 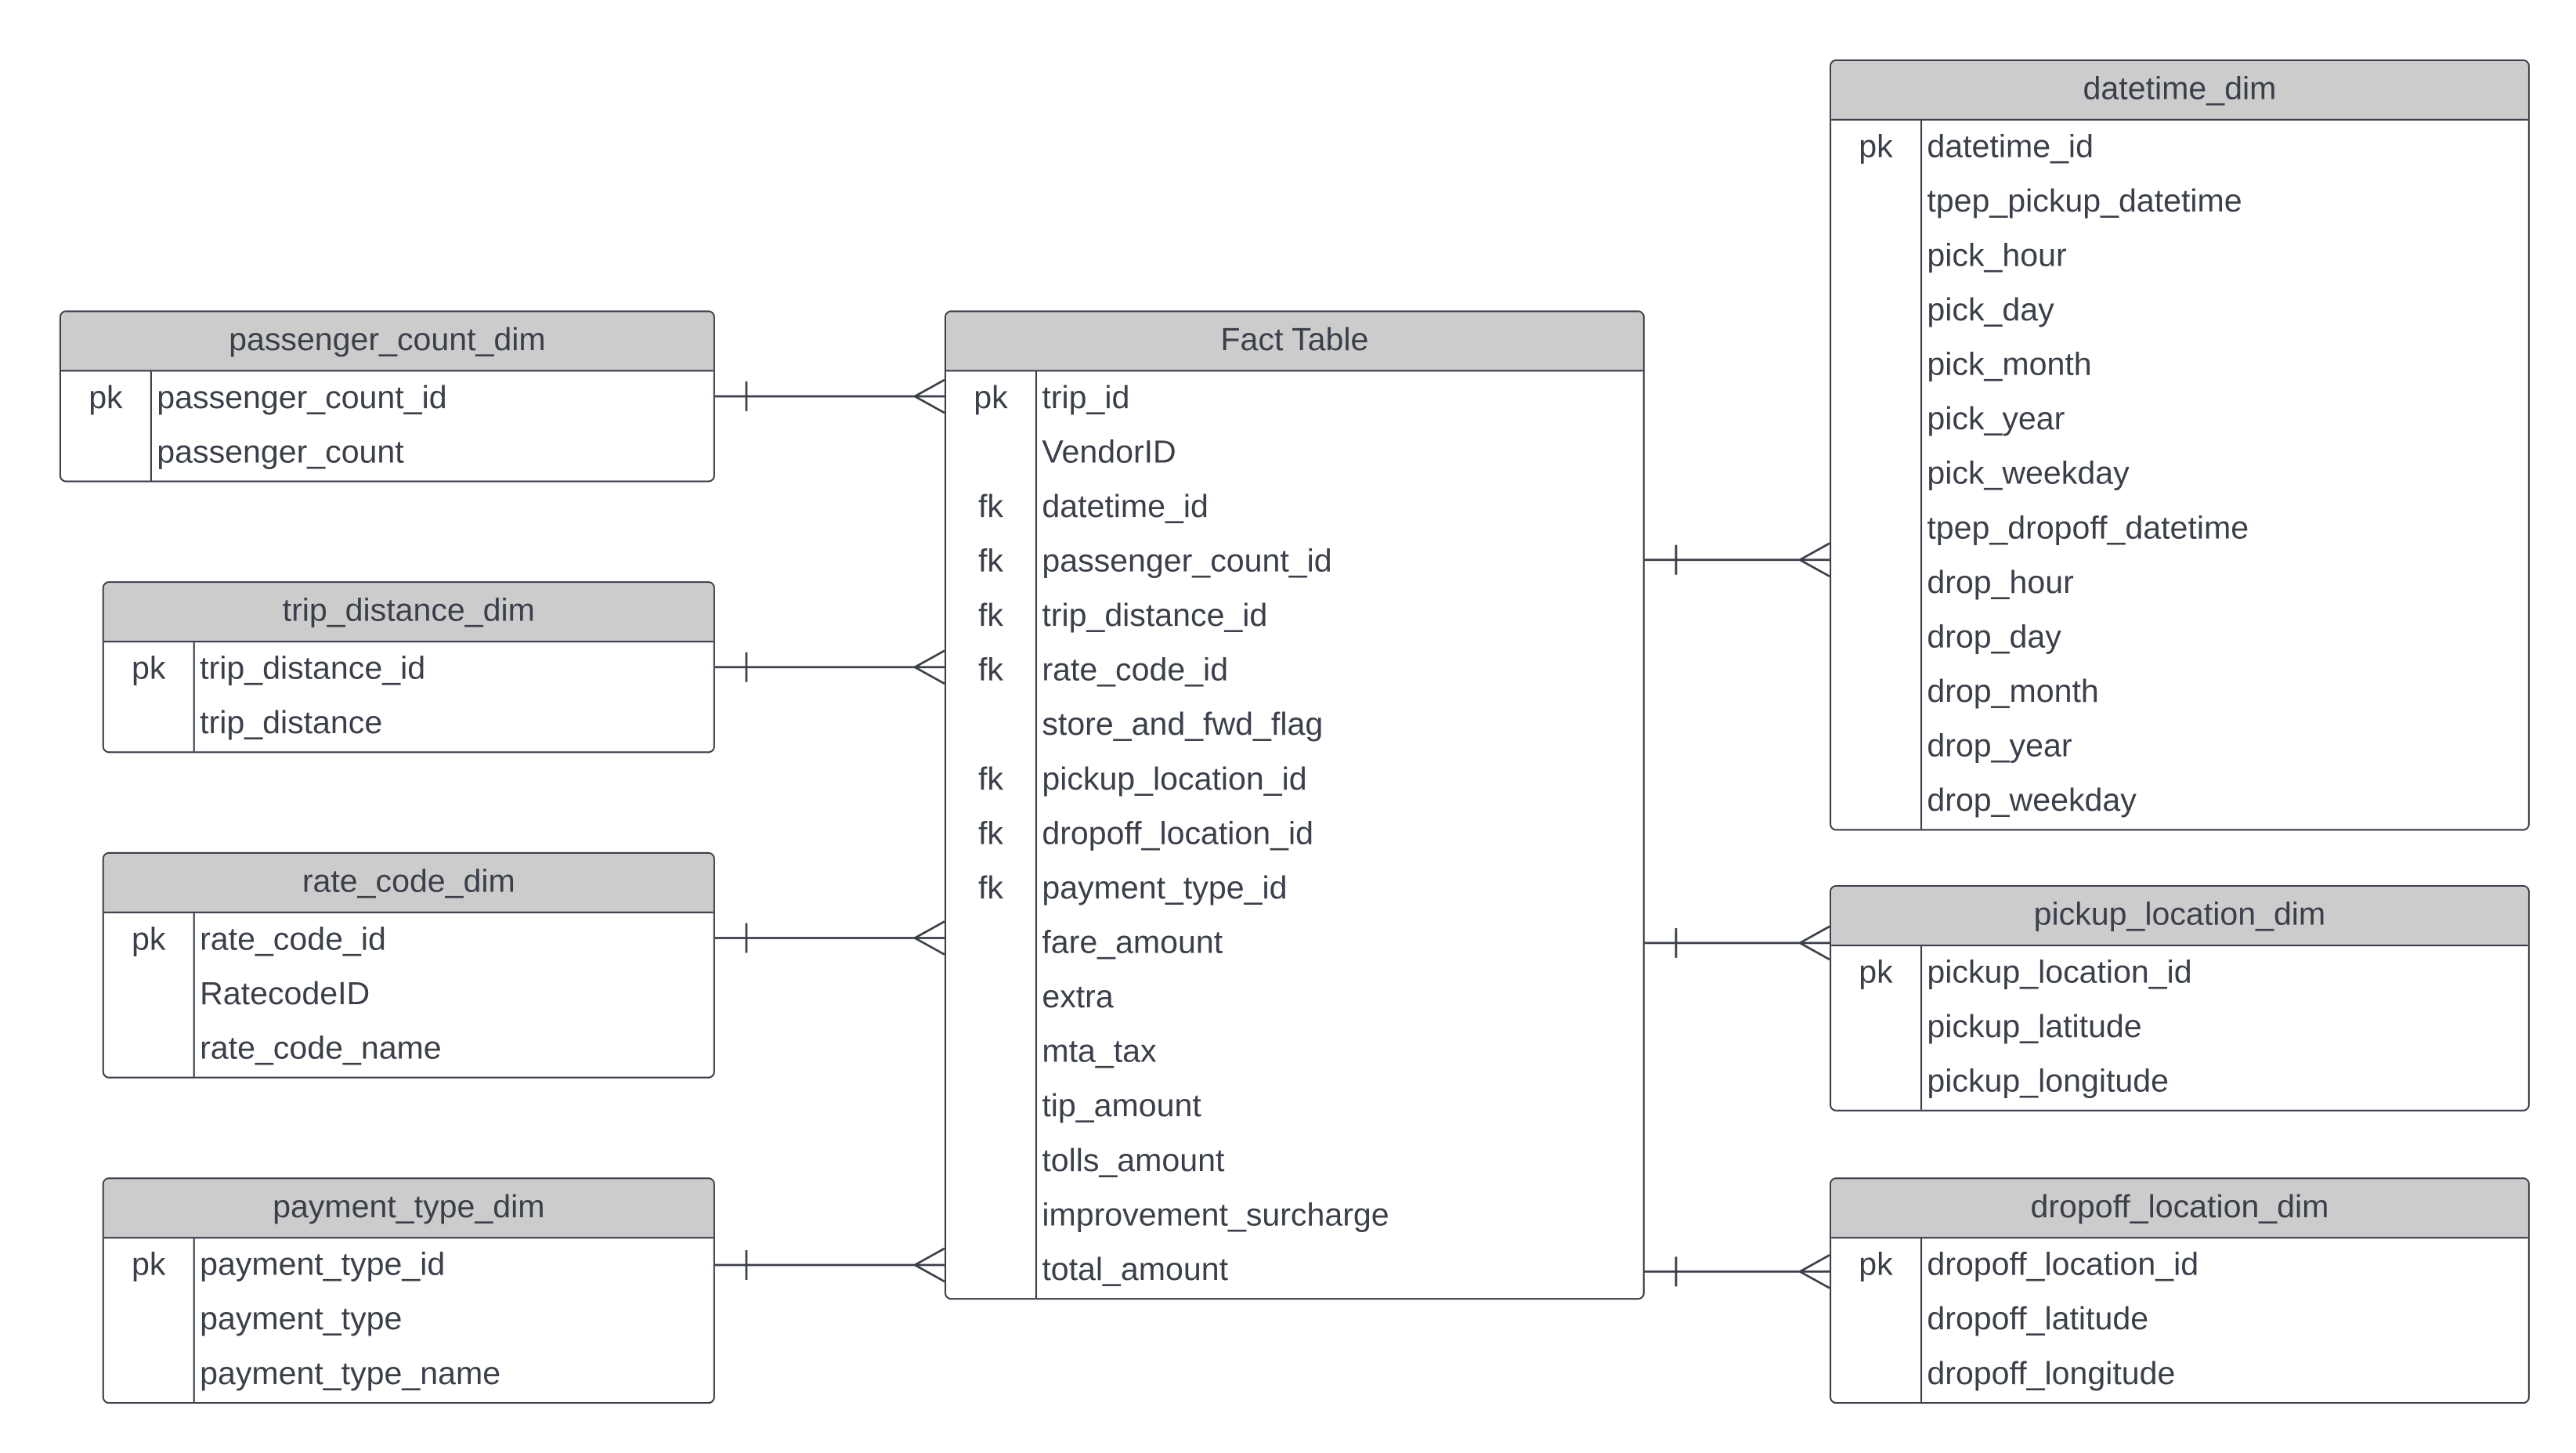 I want to click on table-row: fk pickup_location_id, so click(x=1294, y=780).